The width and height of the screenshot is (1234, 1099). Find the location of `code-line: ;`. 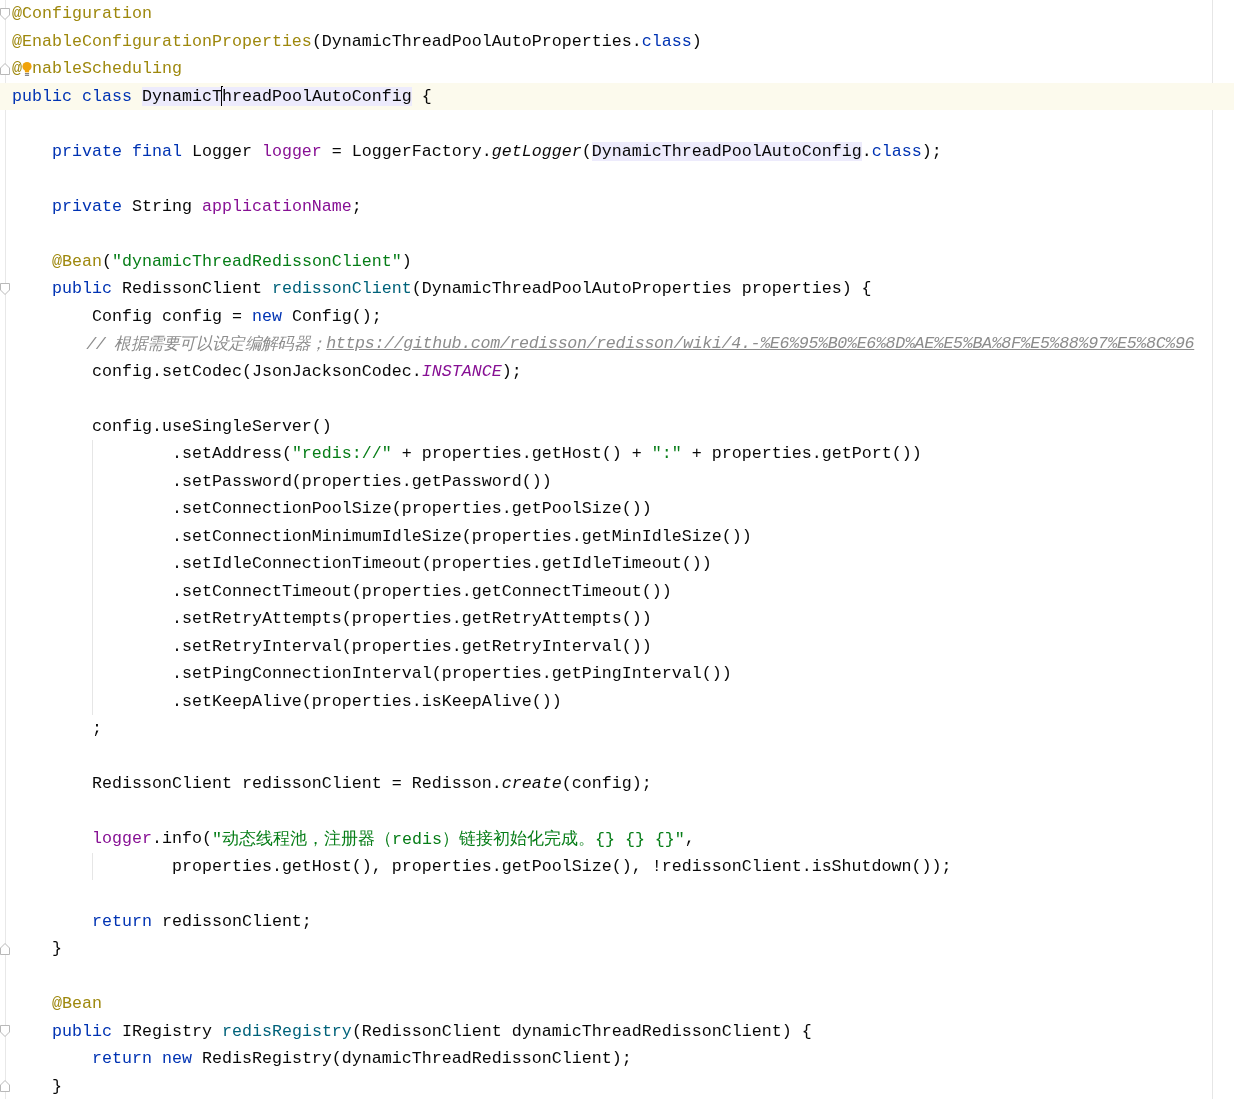

code-line: ; is located at coordinates (96, 729).